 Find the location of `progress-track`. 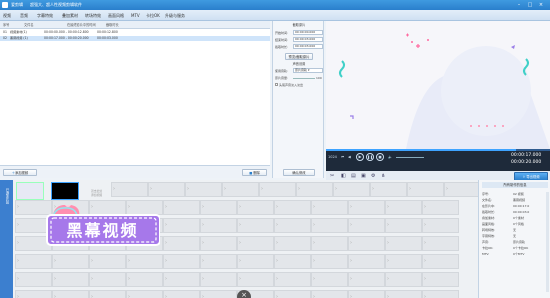

progress-track is located at coordinates (438, 150).